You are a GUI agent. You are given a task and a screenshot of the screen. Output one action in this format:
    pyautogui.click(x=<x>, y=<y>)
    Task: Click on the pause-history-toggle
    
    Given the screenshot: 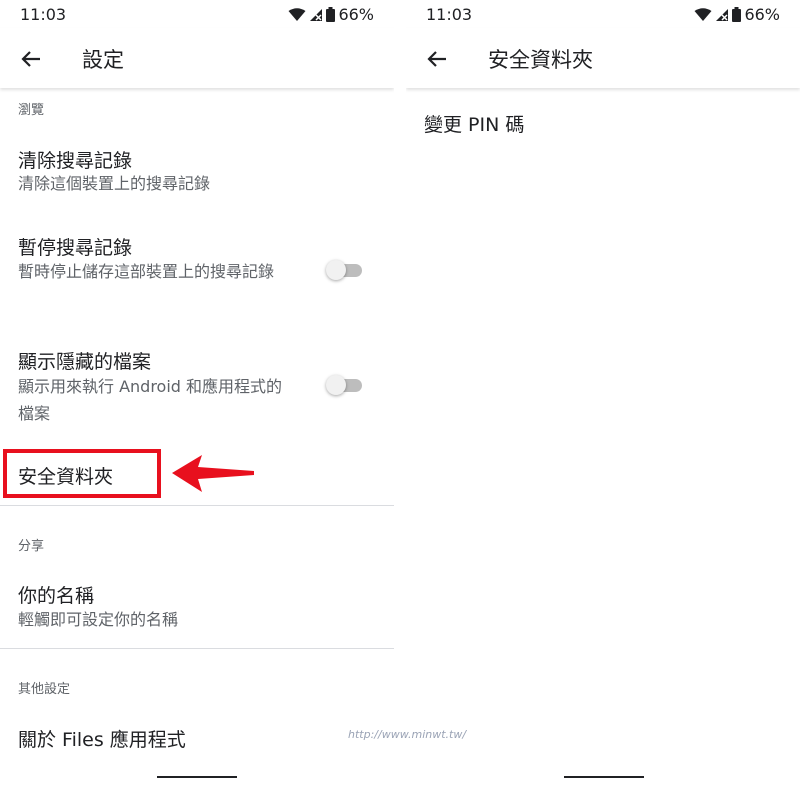 What is the action you would take?
    pyautogui.click(x=345, y=270)
    